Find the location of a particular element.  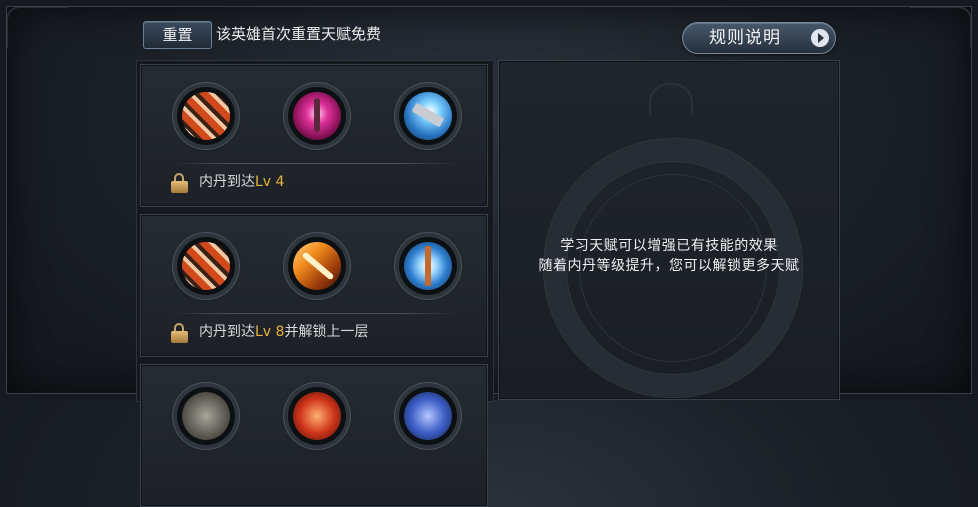

description-line-2: 随着内丹等级提升，您可以解锁更多天赋 is located at coordinates (669, 266).